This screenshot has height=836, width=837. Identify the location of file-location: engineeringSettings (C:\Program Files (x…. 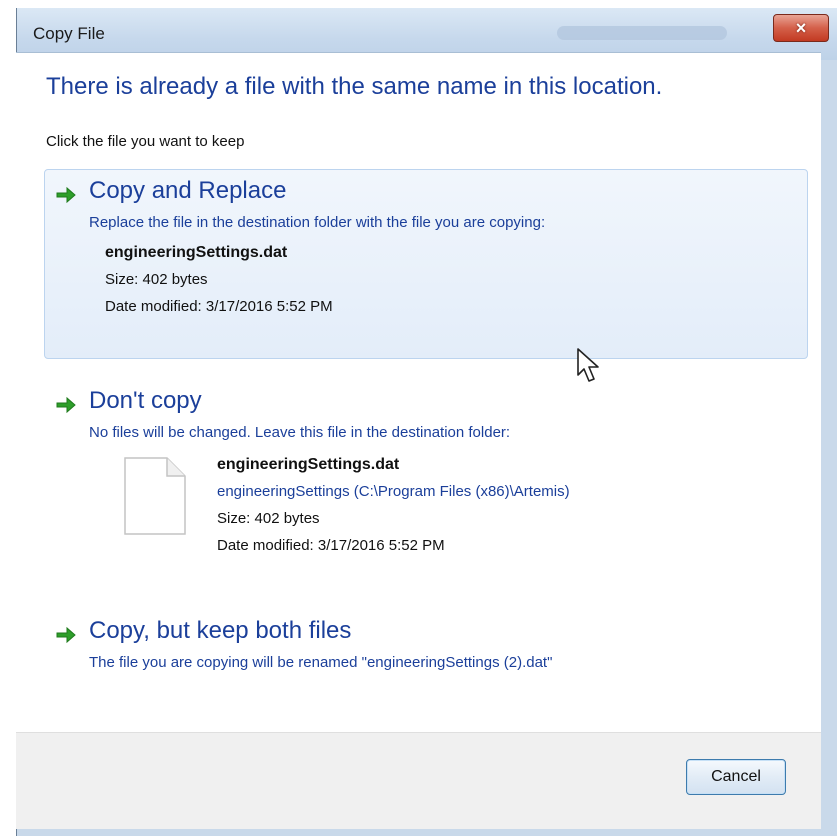
(393, 491).